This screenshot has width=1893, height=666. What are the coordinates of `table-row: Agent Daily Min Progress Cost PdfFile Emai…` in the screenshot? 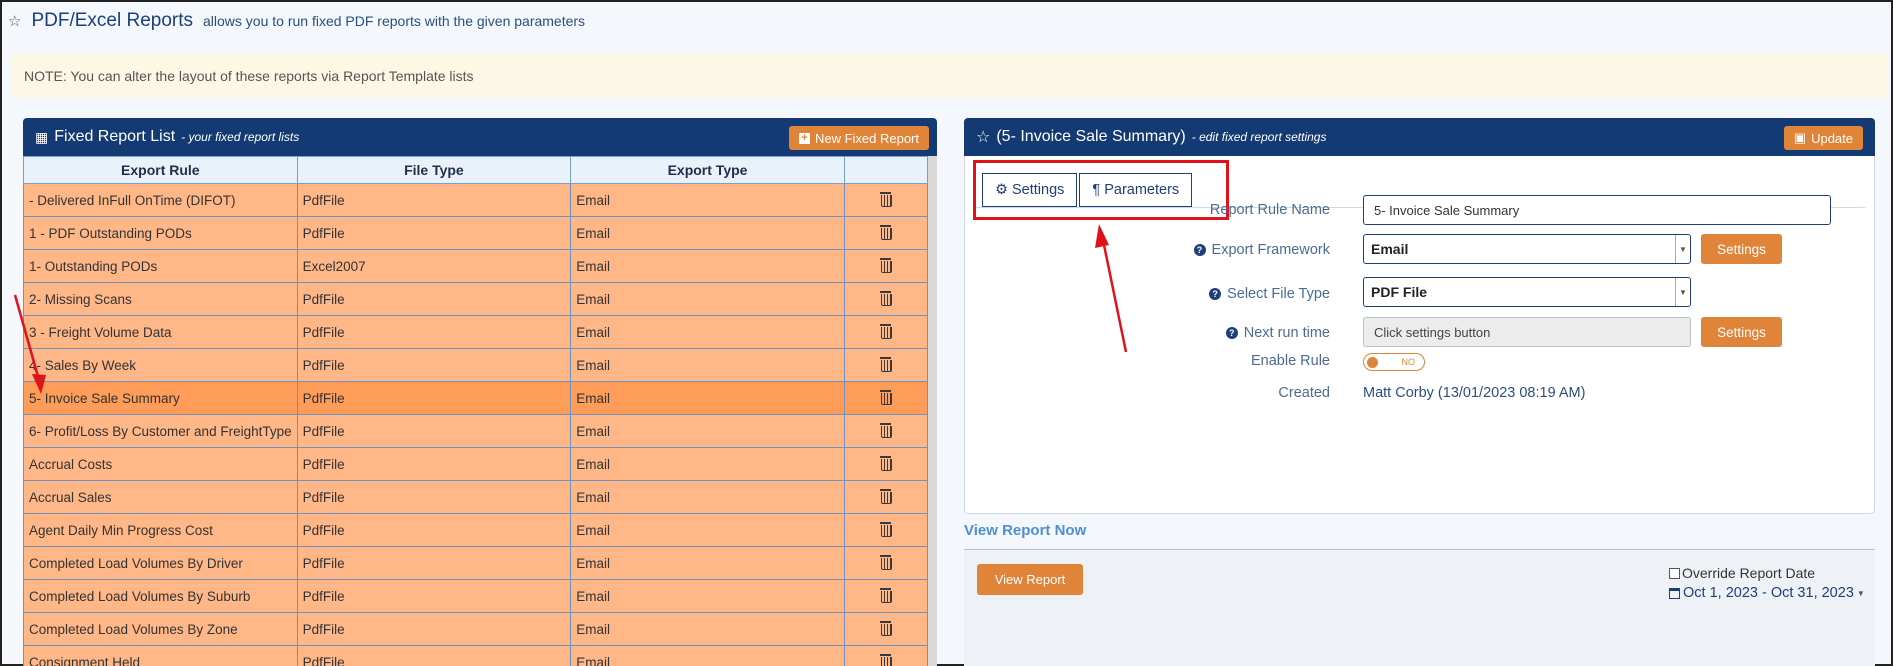 It's located at (476, 530).